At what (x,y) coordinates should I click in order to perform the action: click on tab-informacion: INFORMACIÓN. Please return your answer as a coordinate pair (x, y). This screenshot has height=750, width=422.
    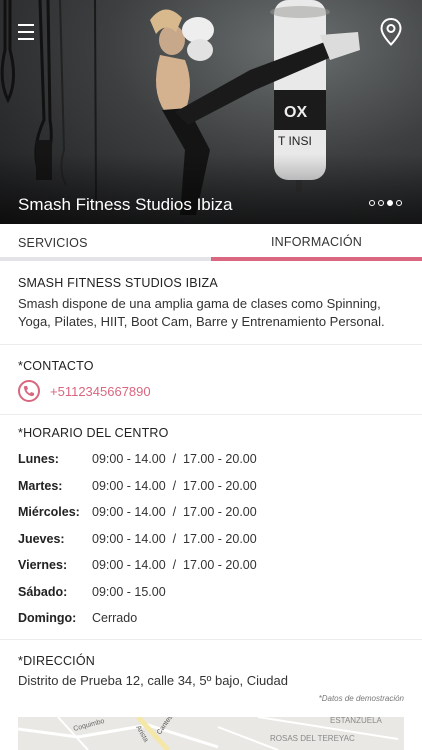
    Looking at the image, I should click on (316, 242).